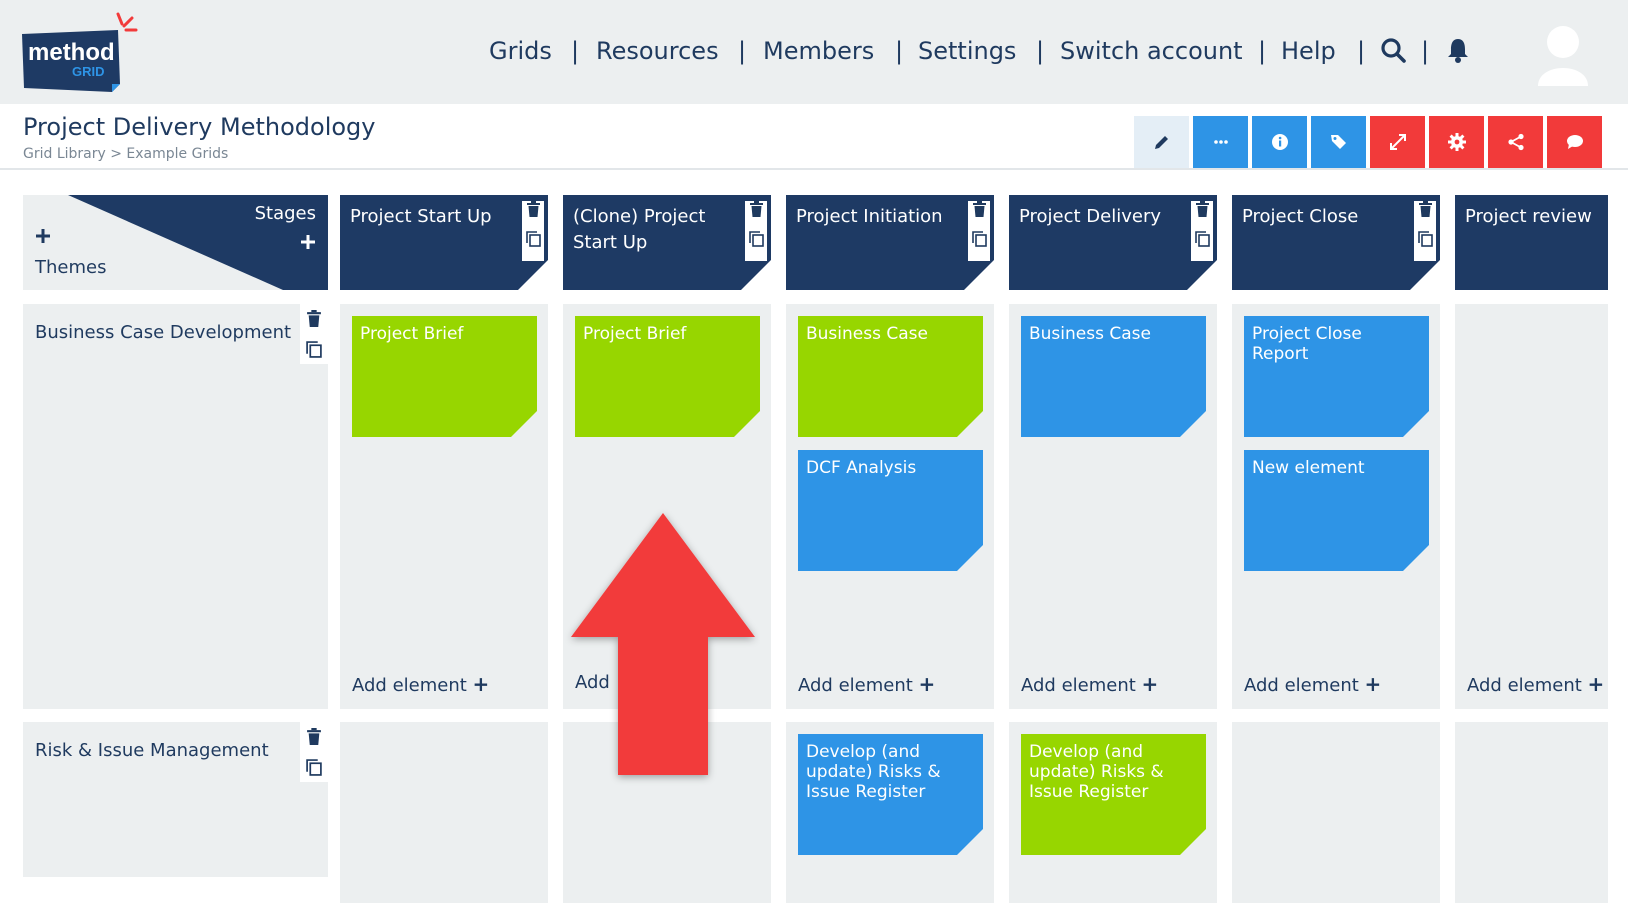  What do you see at coordinates (152, 750) in the screenshot?
I see `theme-title: Risk & Issue Management` at bounding box center [152, 750].